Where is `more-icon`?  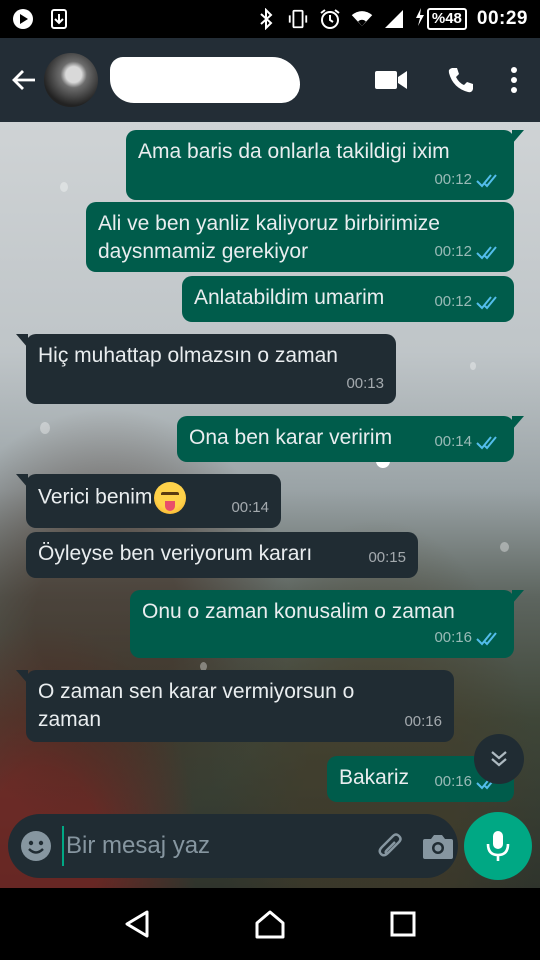
more-icon is located at coordinates (514, 80).